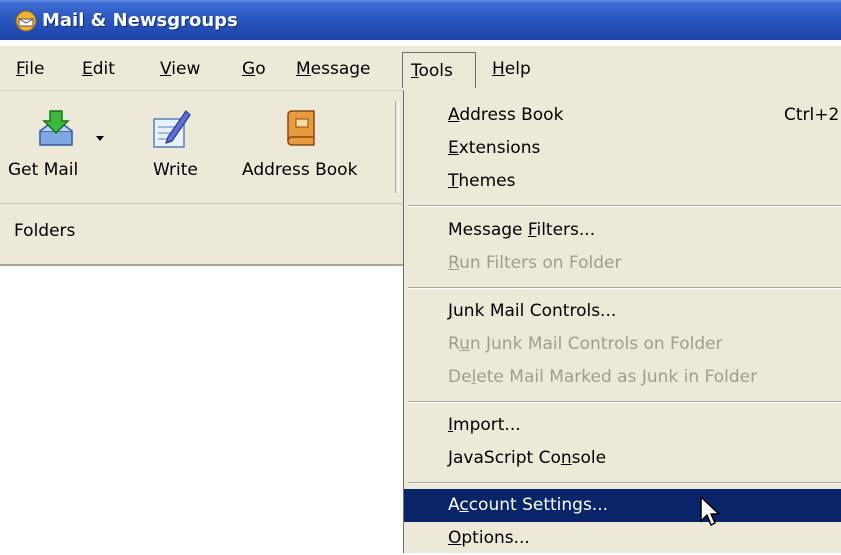  I want to click on address-book-icon, so click(301, 128).